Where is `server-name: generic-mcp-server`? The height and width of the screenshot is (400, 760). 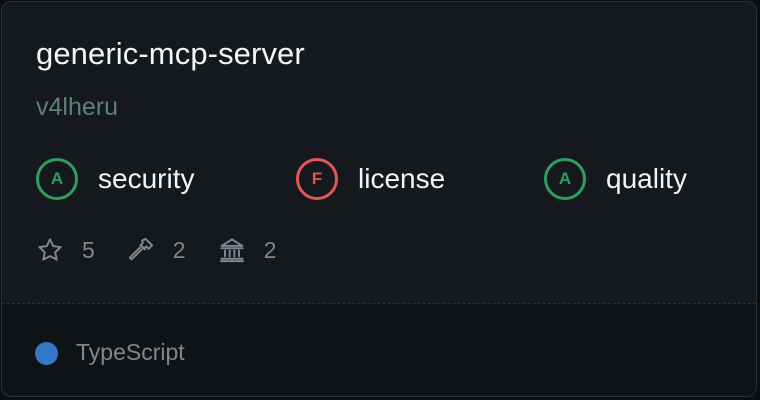 server-name: generic-mcp-server is located at coordinates (170, 54).